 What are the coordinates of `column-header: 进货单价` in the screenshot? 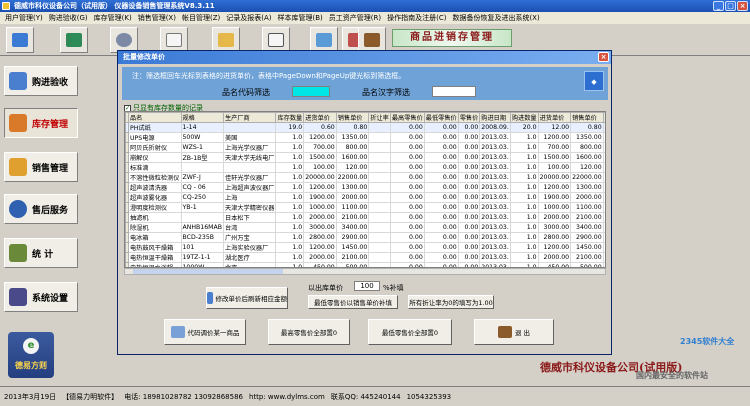 It's located at (554, 117).